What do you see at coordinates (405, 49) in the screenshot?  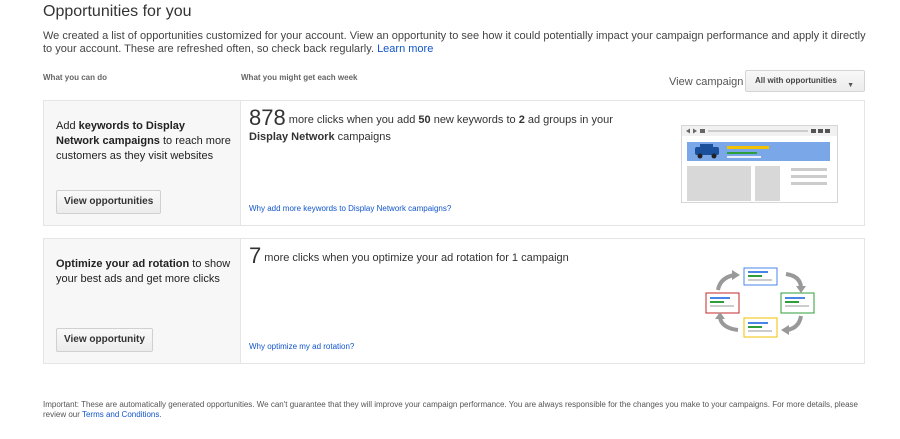 I see `learn-more-link: Learn more` at bounding box center [405, 49].